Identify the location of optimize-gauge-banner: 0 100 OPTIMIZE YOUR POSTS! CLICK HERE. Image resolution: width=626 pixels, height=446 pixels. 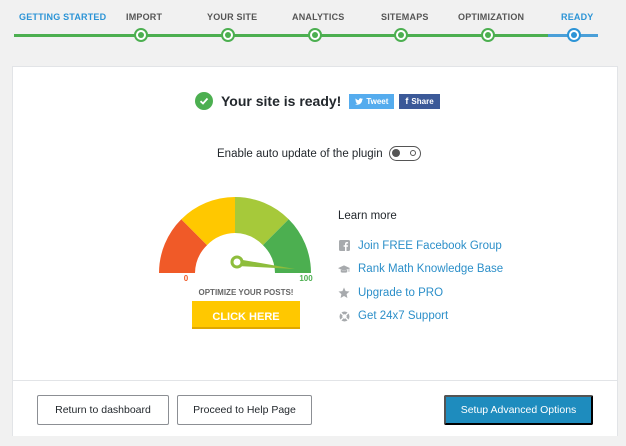
(235, 265).